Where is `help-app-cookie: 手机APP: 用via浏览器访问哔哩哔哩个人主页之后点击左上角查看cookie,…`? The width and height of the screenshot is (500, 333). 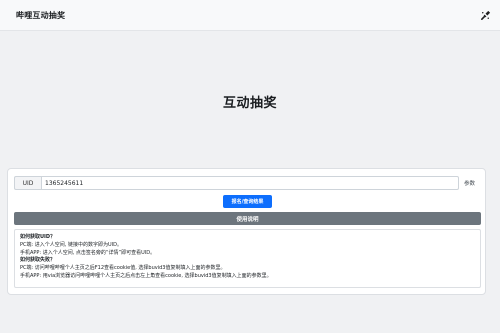 help-app-cookie: 手机APP: 用via浏览器访问哔哩哔哩个人主页之后点击左上角查看cookie,… is located at coordinates (146, 275).